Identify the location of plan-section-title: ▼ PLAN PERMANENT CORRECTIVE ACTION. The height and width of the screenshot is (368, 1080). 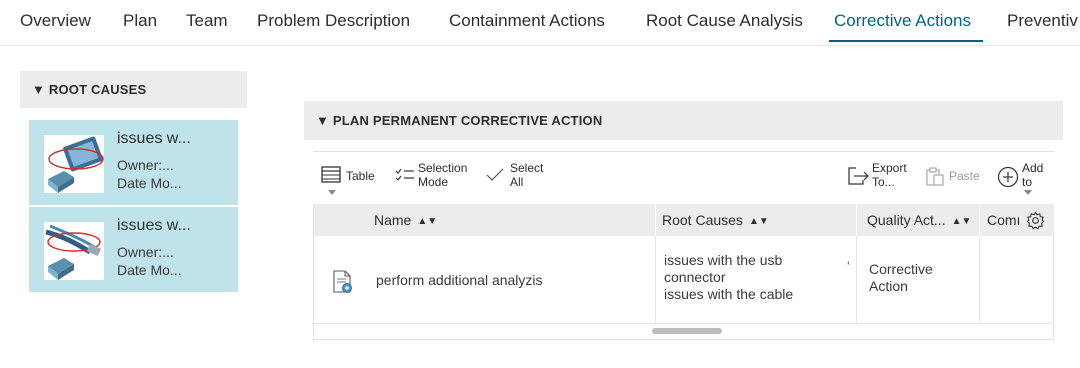
(459, 120).